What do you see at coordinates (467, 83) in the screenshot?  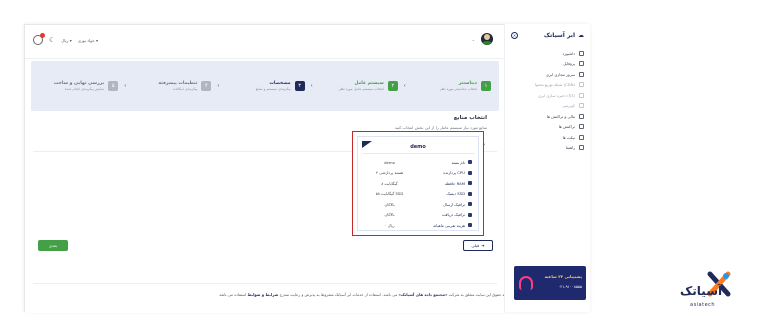 I see `step-title: دیتاسنتر` at bounding box center [467, 83].